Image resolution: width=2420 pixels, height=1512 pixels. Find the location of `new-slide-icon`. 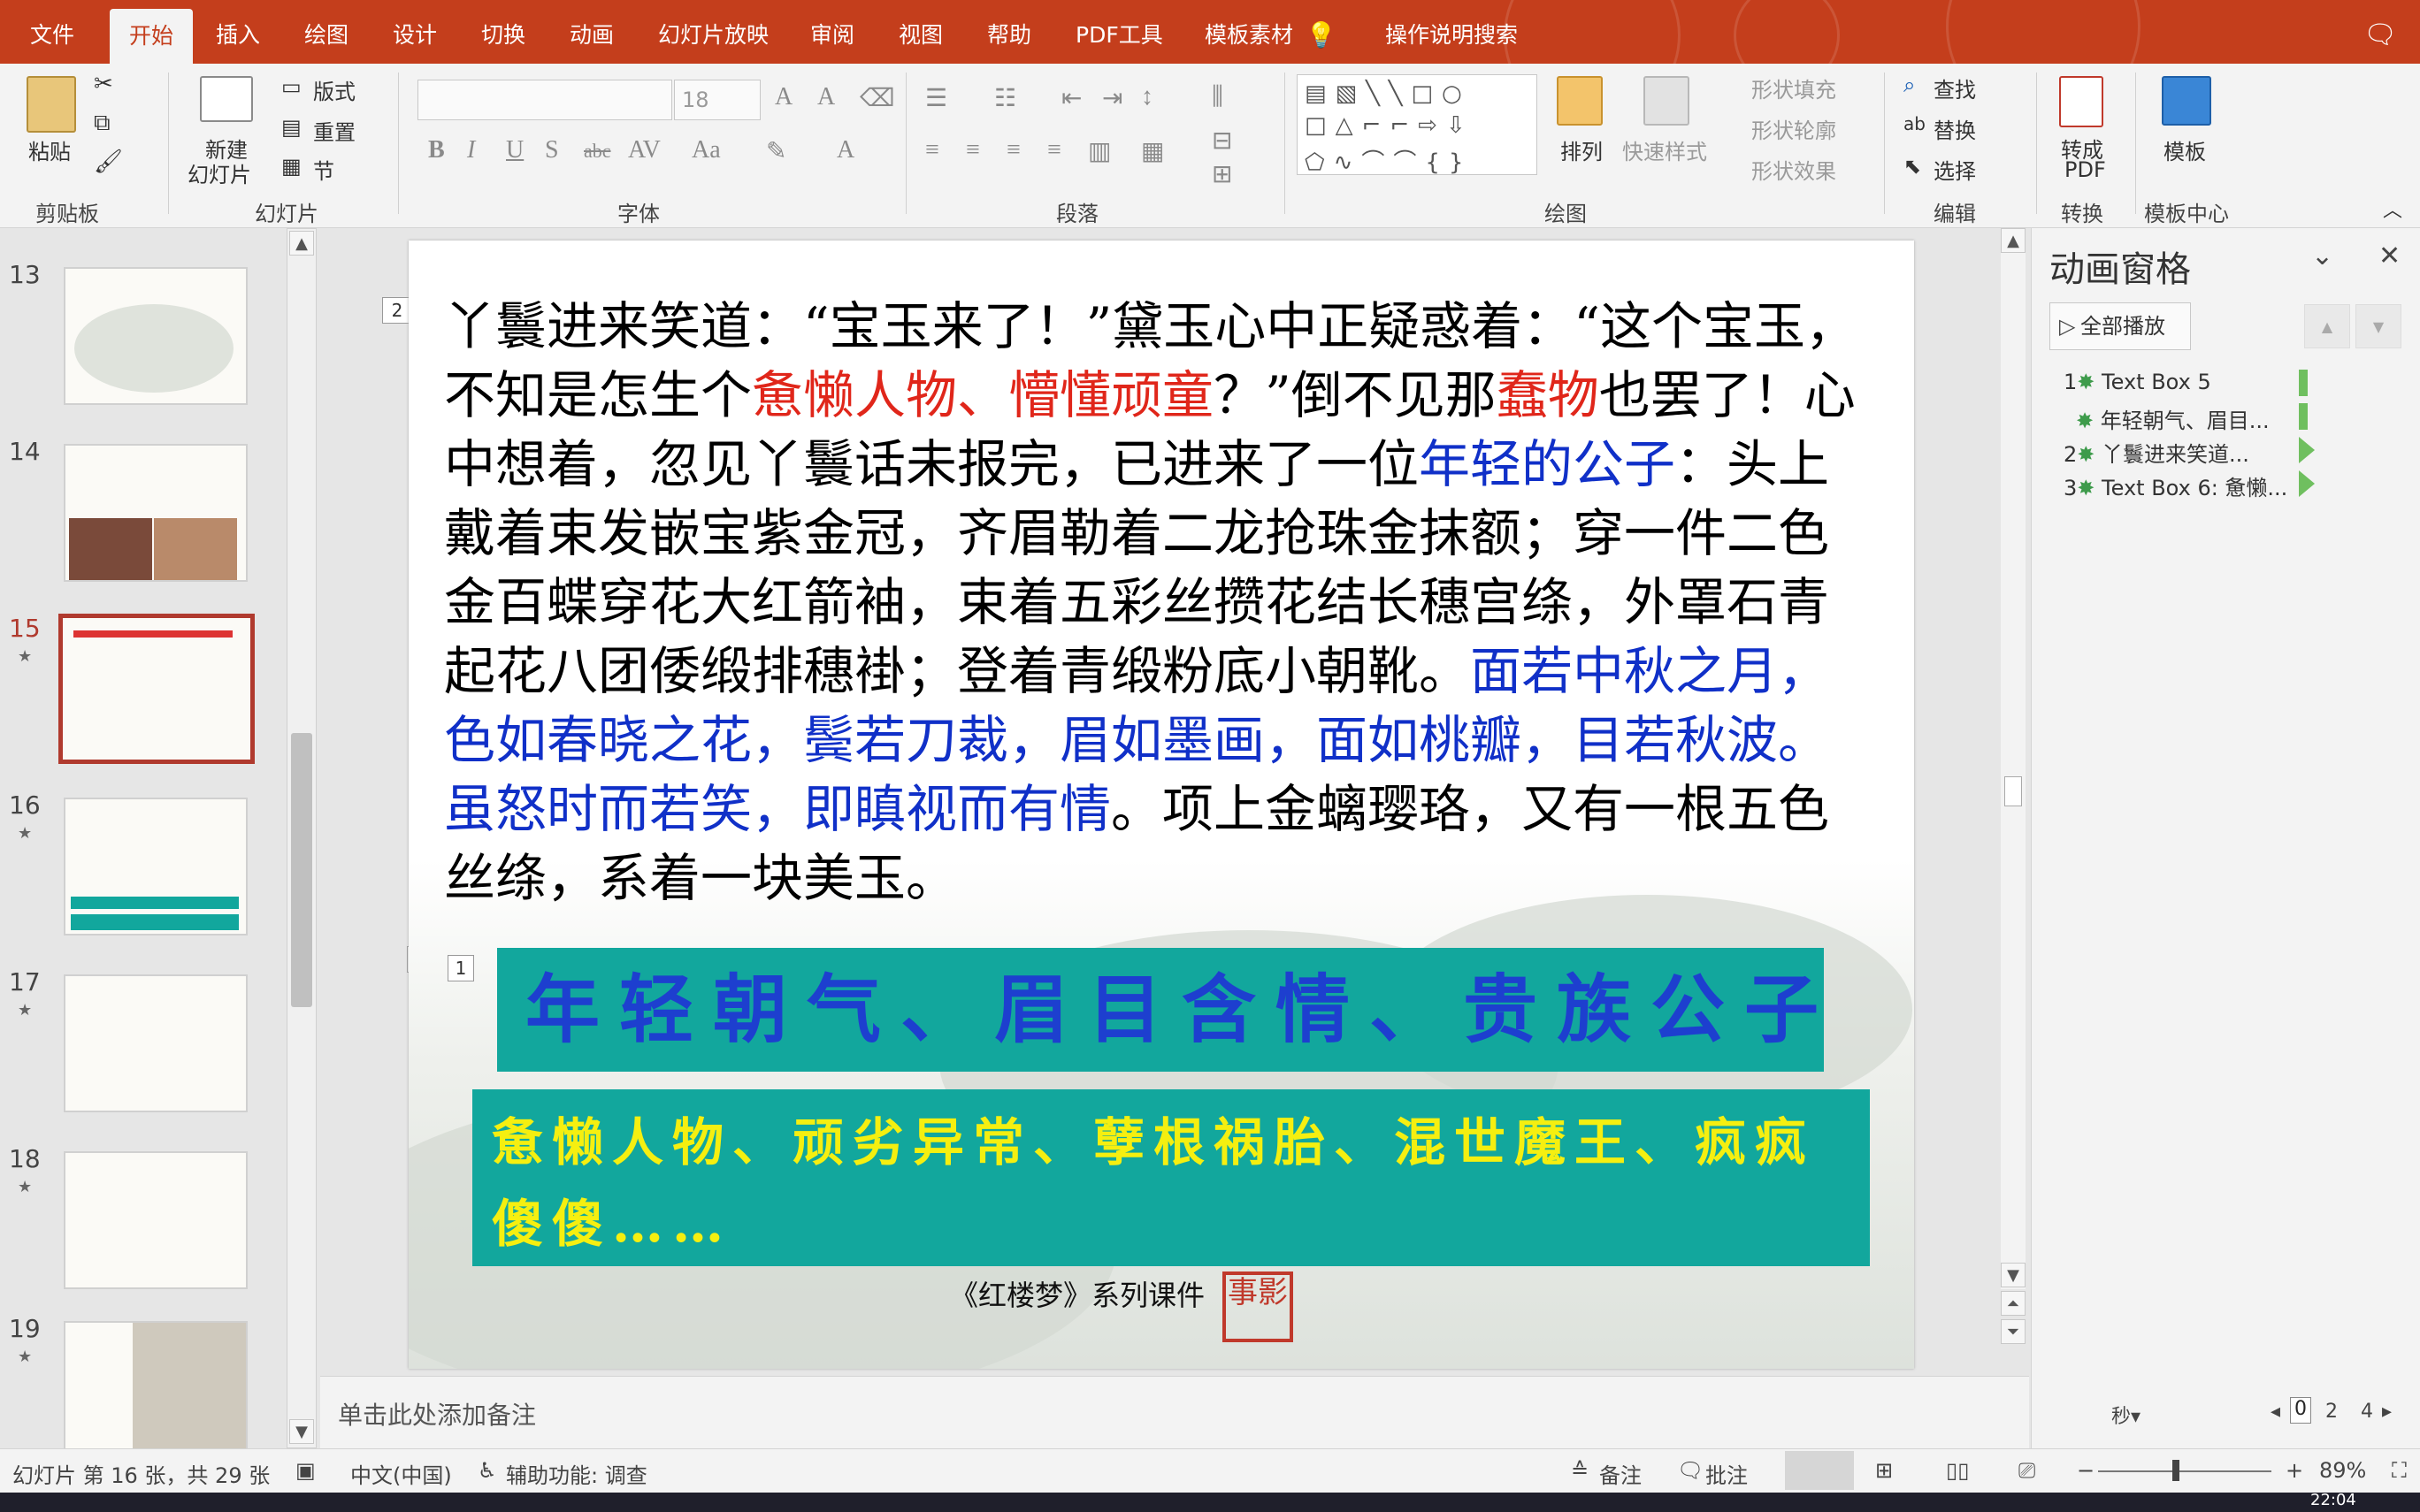

new-slide-icon is located at coordinates (227, 99).